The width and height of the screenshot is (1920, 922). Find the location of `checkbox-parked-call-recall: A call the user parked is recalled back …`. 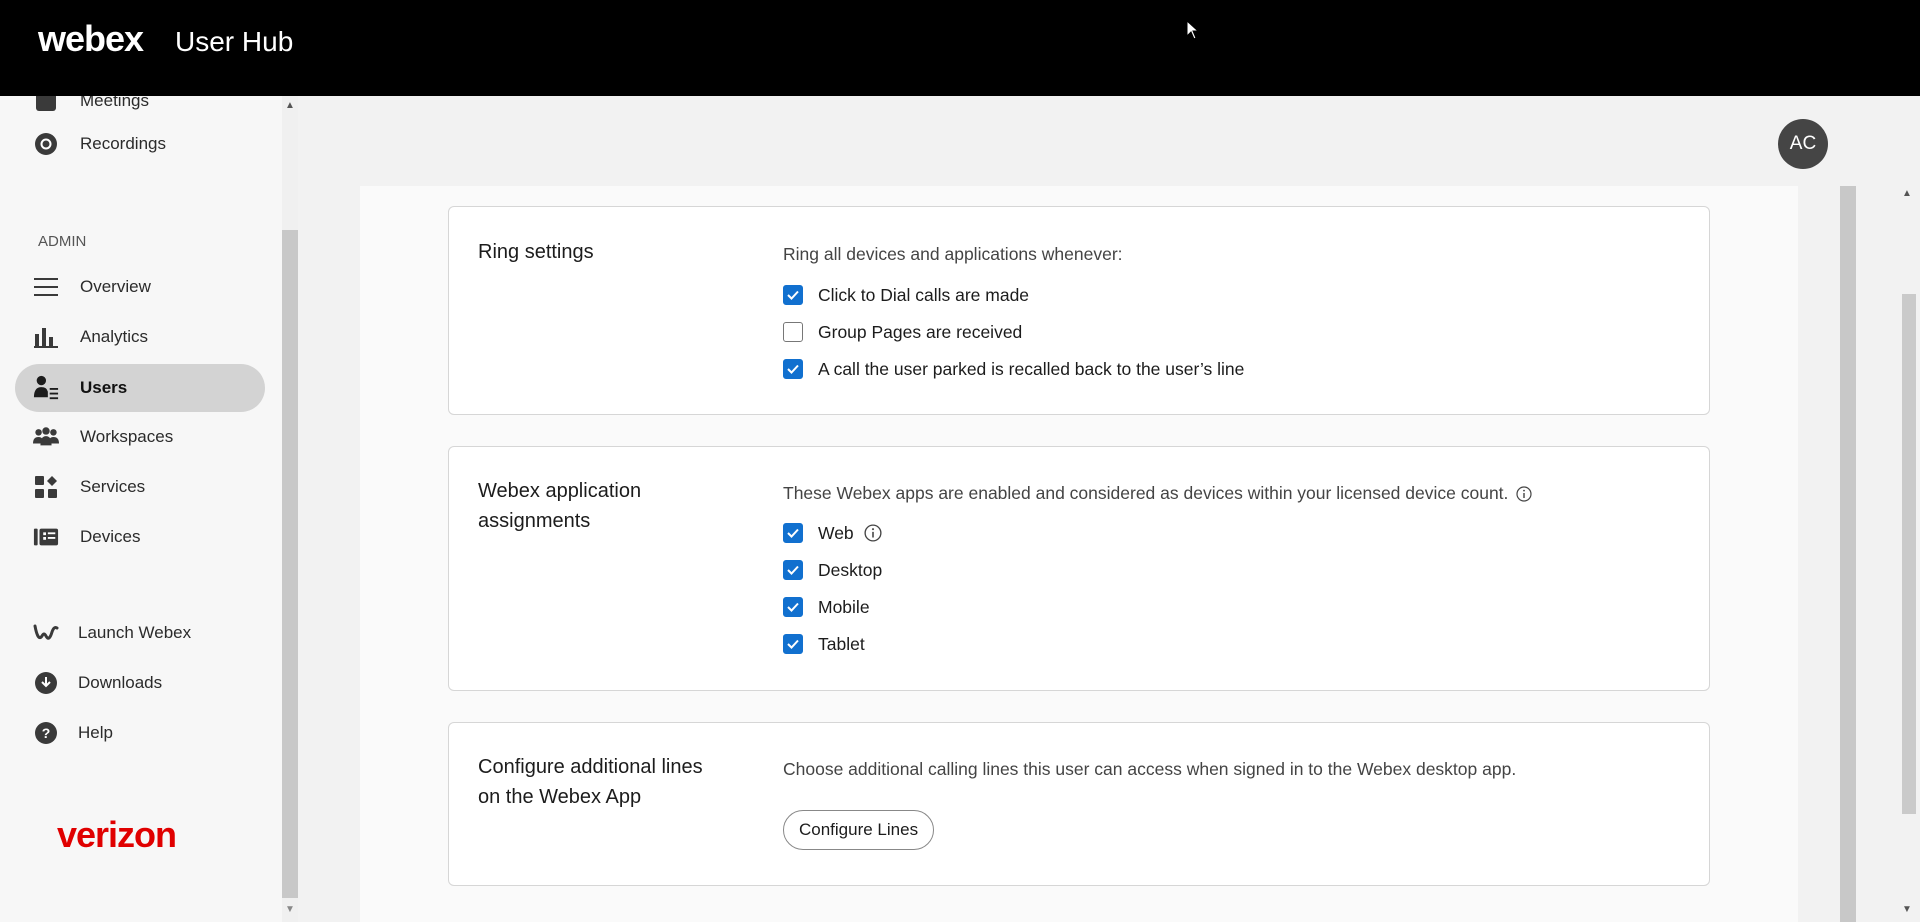

checkbox-parked-call-recall: A call the user parked is recalled back … is located at coordinates (1013, 369).